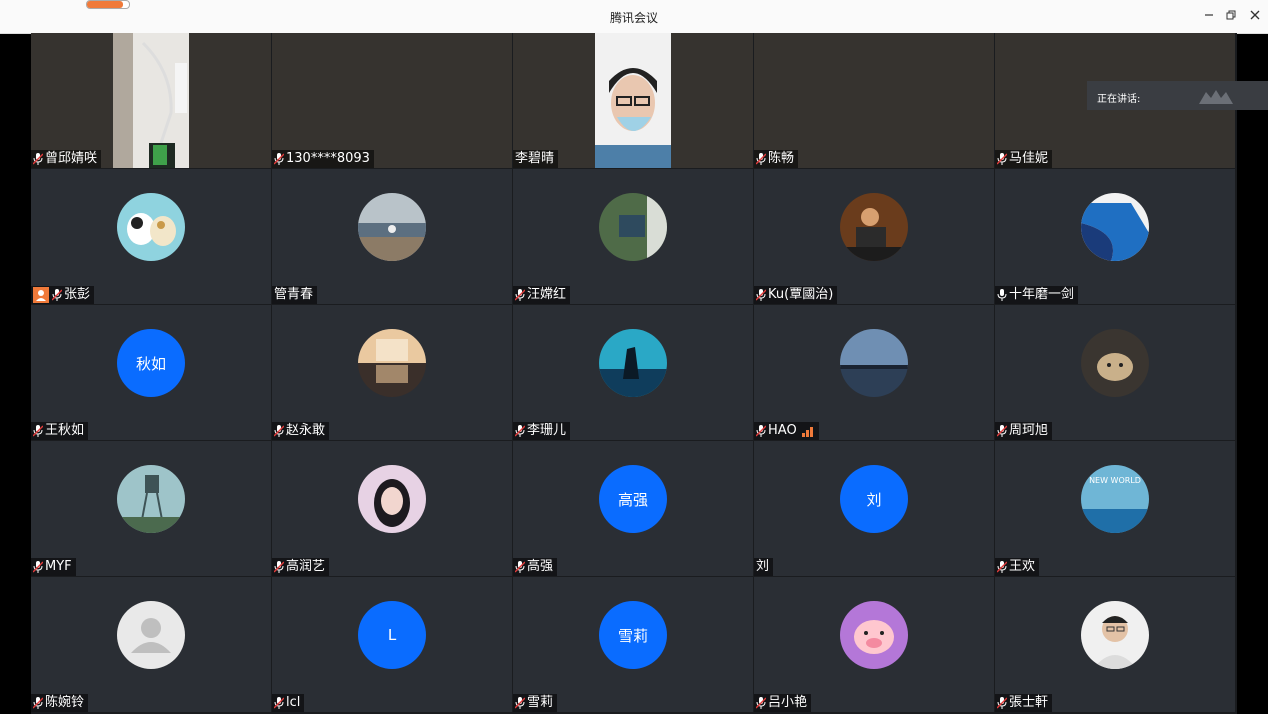 Image resolution: width=1268 pixels, height=714 pixels. What do you see at coordinates (788, 702) in the screenshot?
I see `participant-name: 吕小艳` at bounding box center [788, 702].